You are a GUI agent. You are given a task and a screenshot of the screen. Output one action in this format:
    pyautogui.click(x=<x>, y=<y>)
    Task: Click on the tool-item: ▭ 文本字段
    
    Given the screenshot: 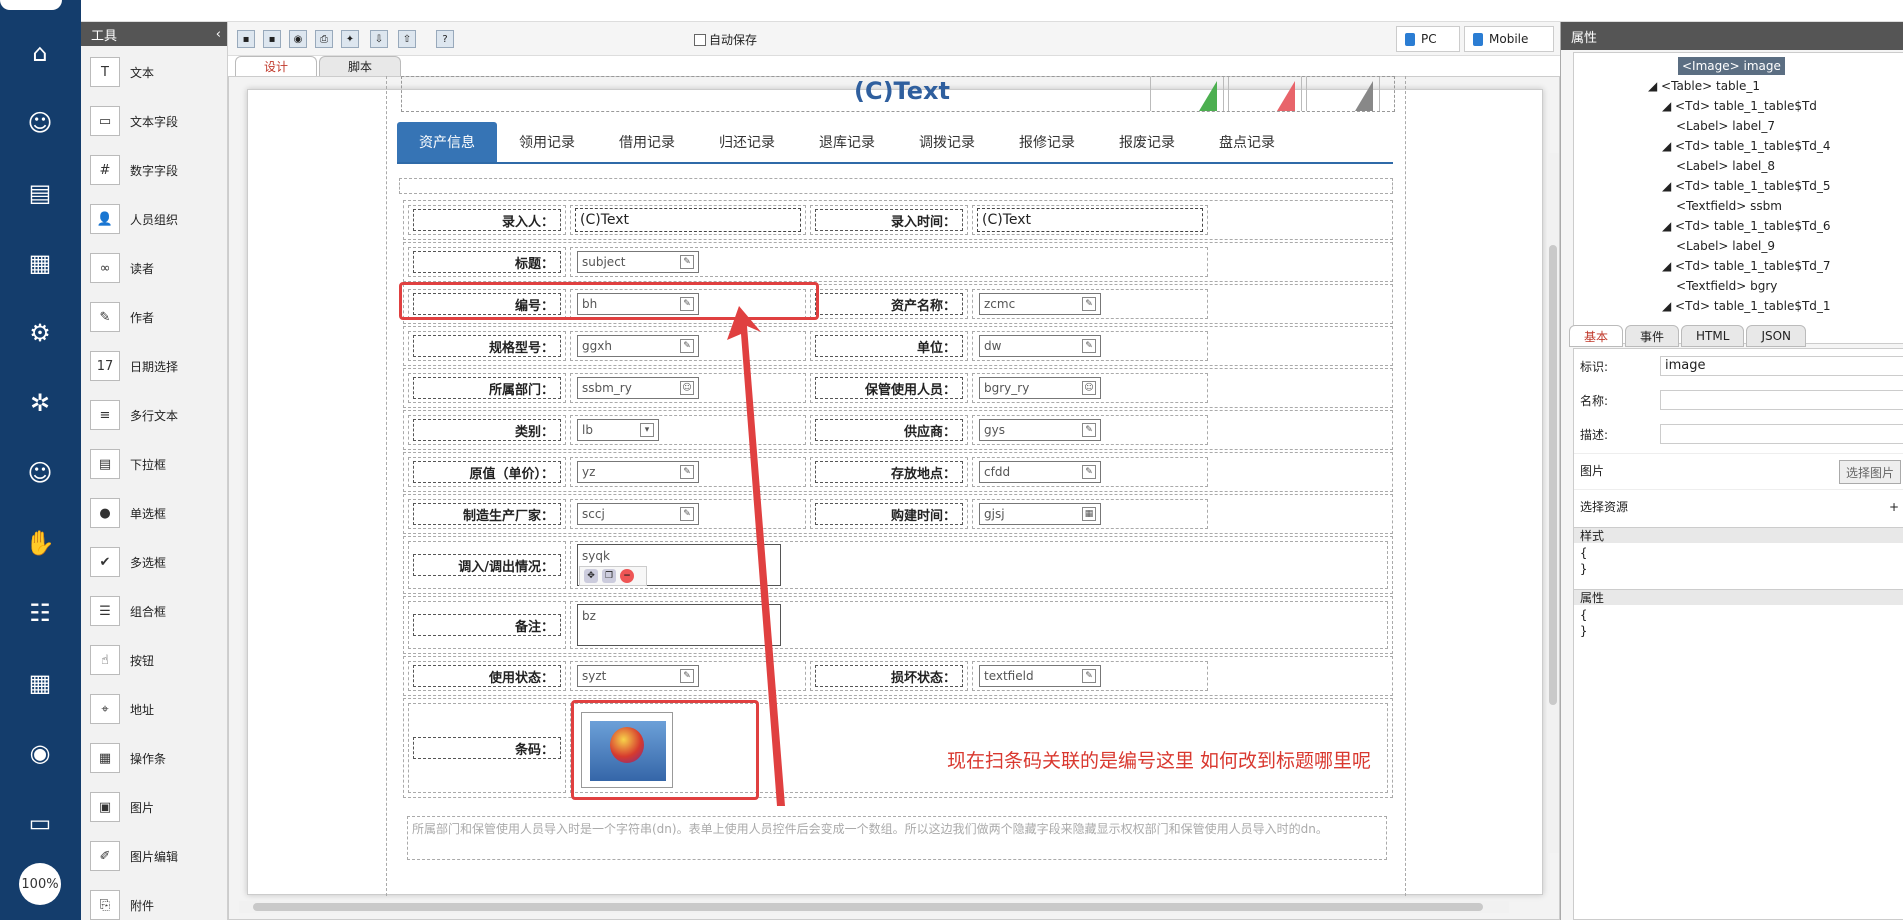 What is the action you would take?
    pyautogui.click(x=154, y=121)
    